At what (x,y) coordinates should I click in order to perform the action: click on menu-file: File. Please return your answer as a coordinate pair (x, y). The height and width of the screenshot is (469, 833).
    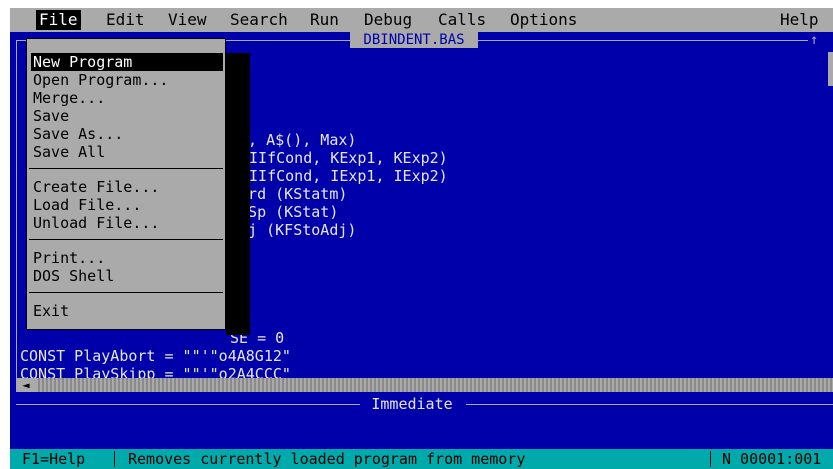
    Looking at the image, I should click on (58, 20).